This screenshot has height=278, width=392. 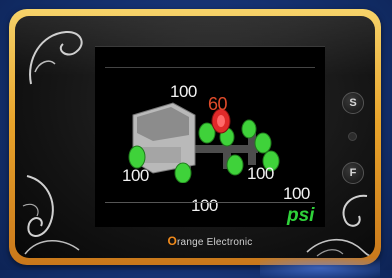 I want to click on brand-initial: O, so click(x=172, y=241).